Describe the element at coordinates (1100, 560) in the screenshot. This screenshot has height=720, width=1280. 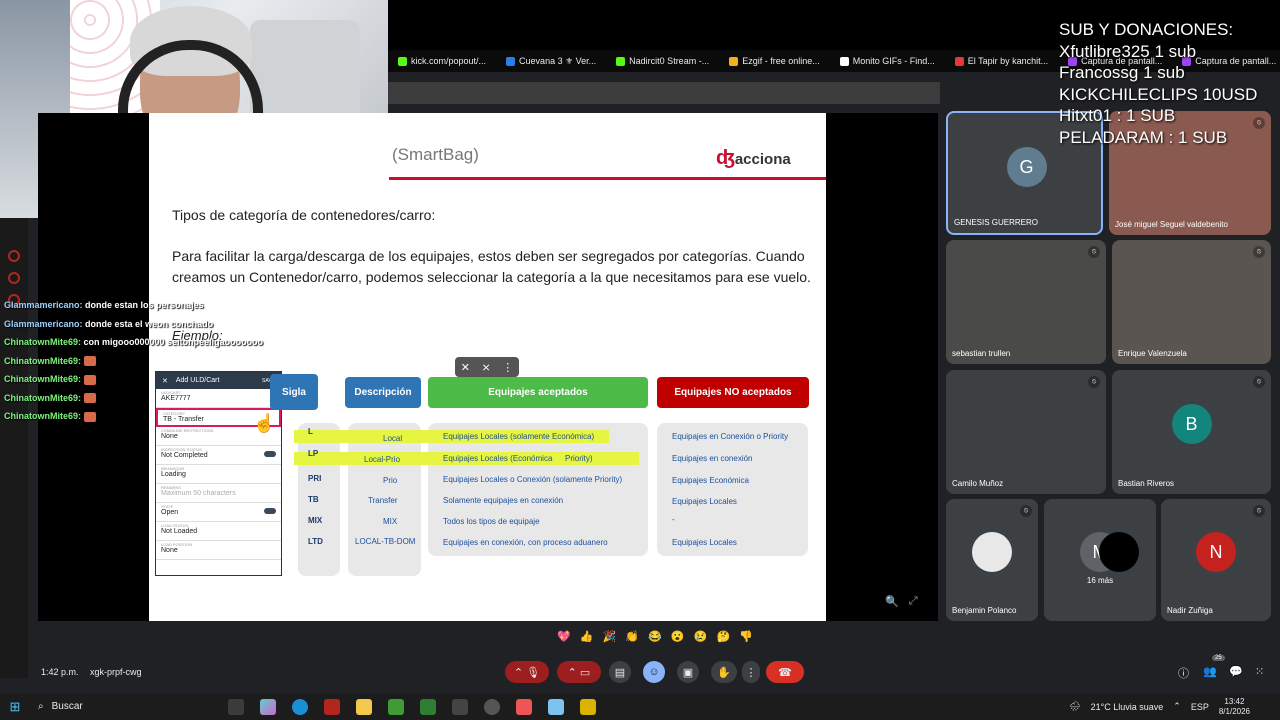
I see `participant-tile: M16 más` at that location.